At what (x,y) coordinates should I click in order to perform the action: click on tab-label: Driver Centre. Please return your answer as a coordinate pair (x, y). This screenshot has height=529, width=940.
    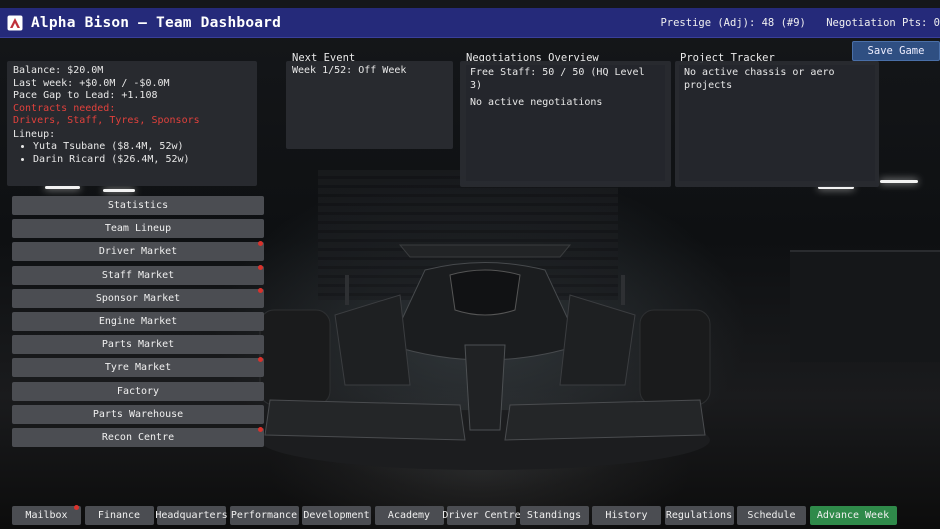
    Looking at the image, I should click on (481, 515).